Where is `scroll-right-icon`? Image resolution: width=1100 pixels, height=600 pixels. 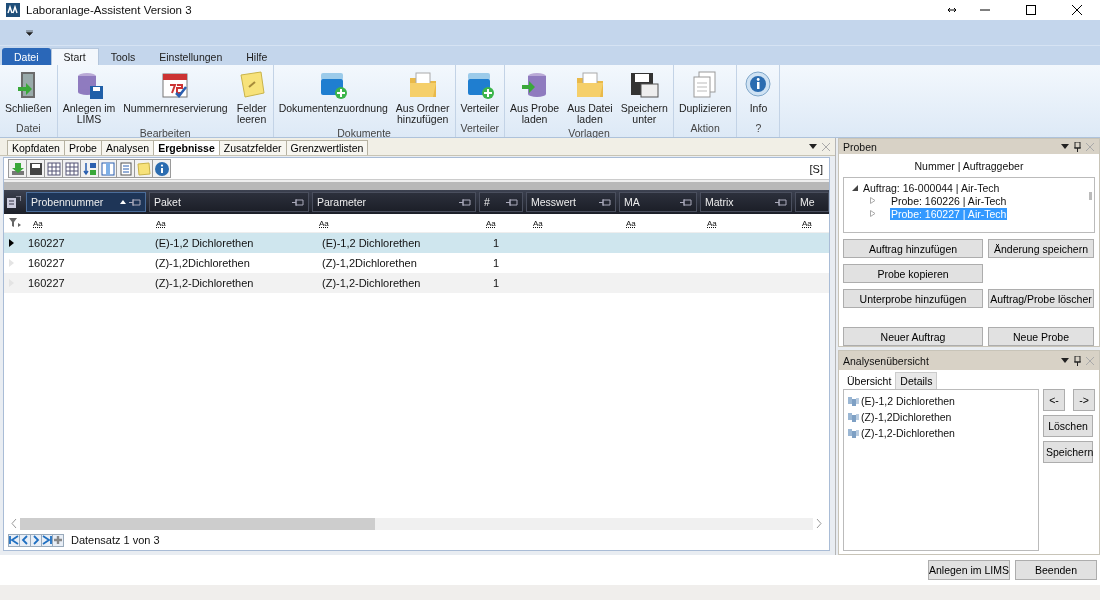 scroll-right-icon is located at coordinates (819, 523).